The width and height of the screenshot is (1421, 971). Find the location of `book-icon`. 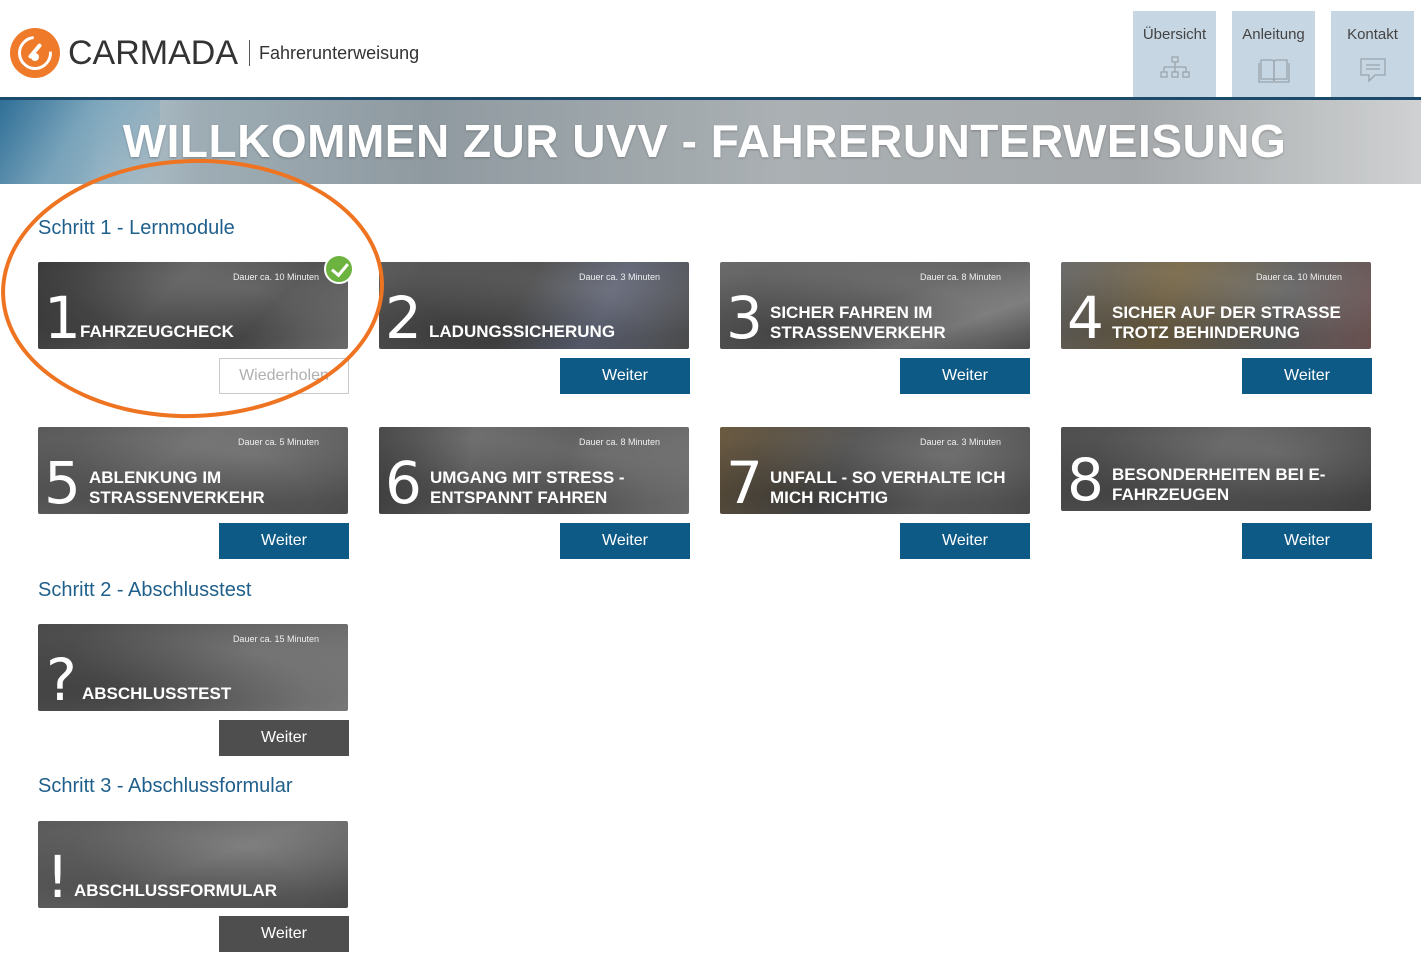

book-icon is located at coordinates (1273, 71).